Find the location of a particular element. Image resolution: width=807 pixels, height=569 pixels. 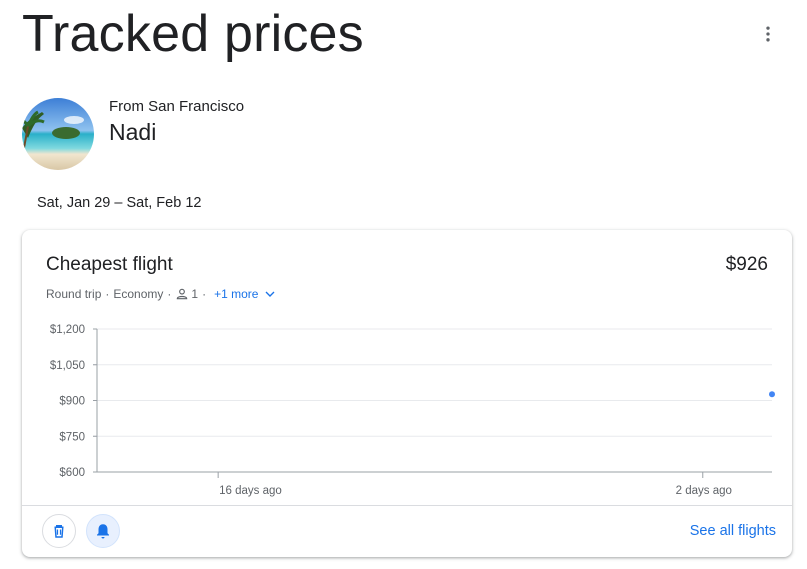

trip-details: Round trip · Economy · 1 · +1 more is located at coordinates (162, 294).